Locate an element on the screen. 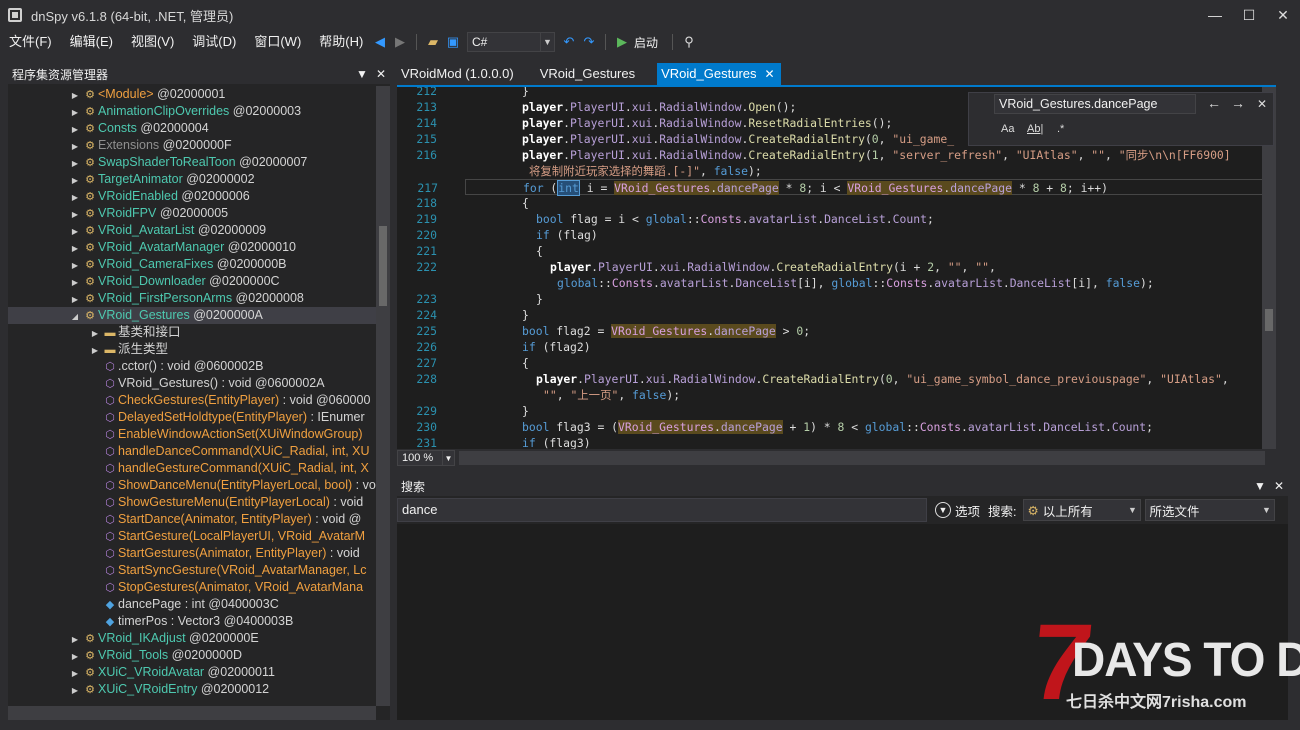  regex-toggle: .* is located at coordinates (1060, 129).